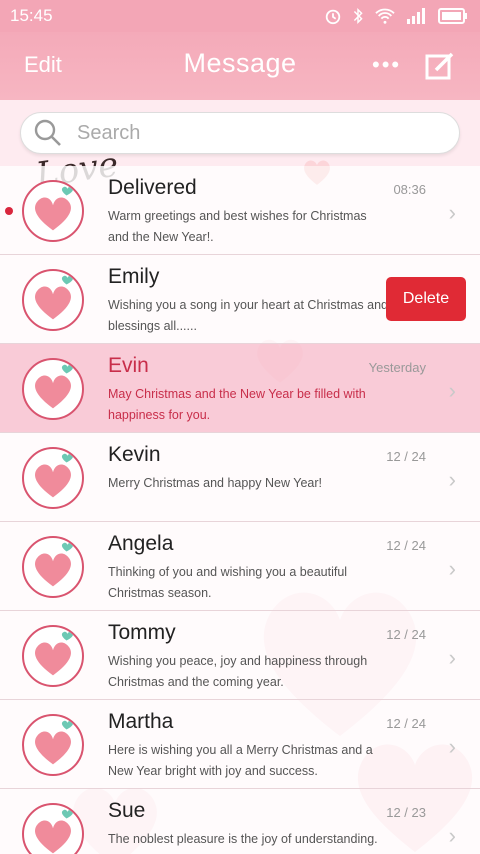  What do you see at coordinates (215, 483) in the screenshot?
I see `message-preview: Merry Christmas and happy New Year!` at bounding box center [215, 483].